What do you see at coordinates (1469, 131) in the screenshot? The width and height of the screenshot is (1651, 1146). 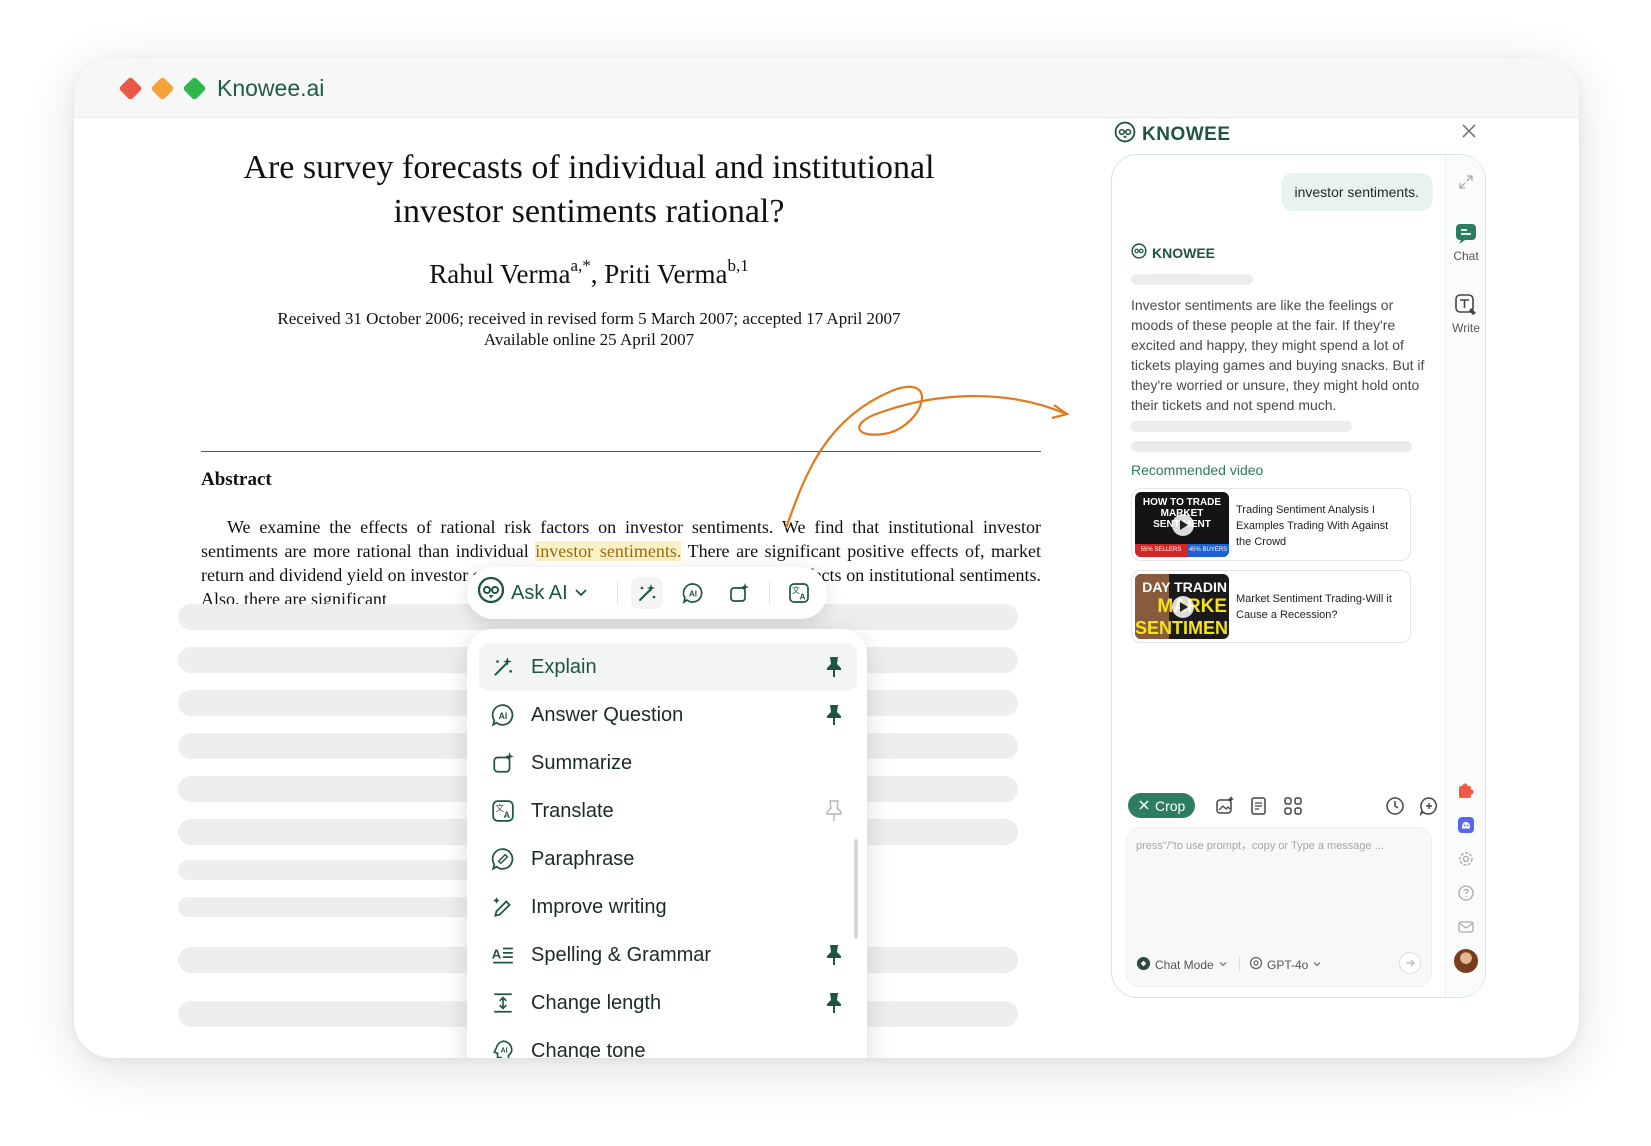 I see `close-icon` at bounding box center [1469, 131].